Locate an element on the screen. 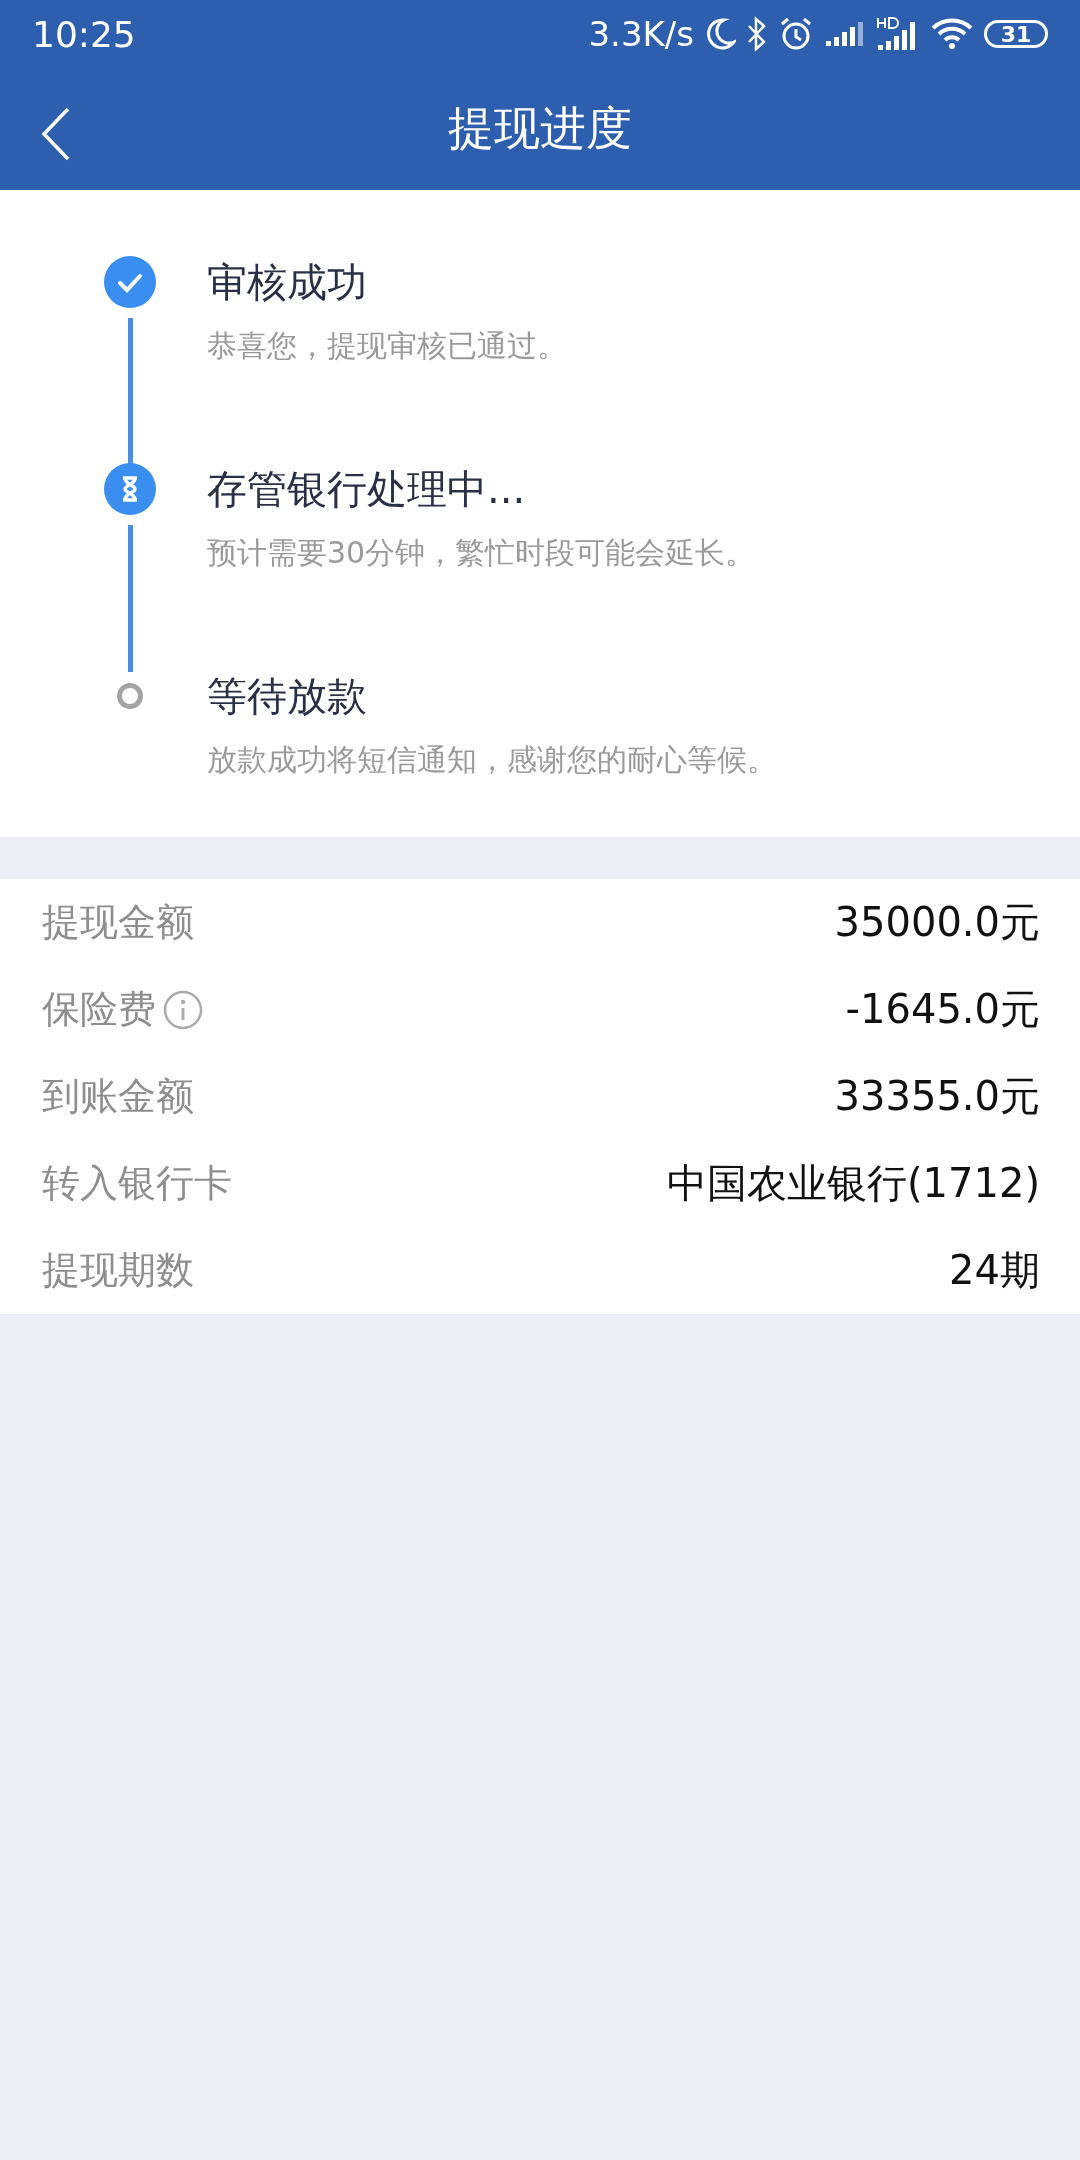  pending-dot-icon is located at coordinates (130, 696).